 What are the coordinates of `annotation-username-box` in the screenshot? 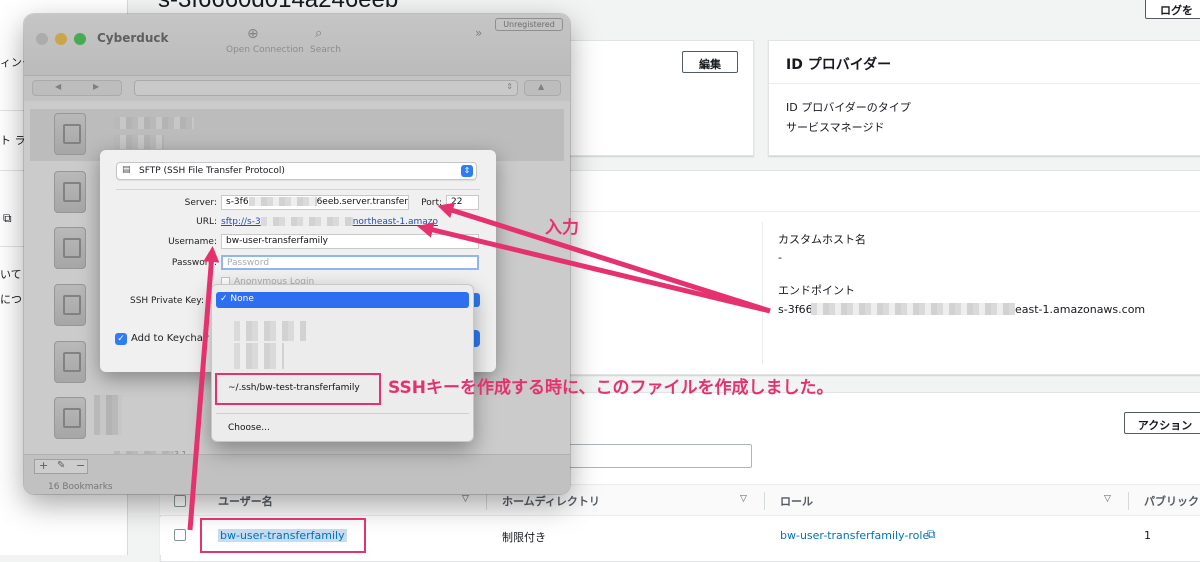 It's located at (283, 535).